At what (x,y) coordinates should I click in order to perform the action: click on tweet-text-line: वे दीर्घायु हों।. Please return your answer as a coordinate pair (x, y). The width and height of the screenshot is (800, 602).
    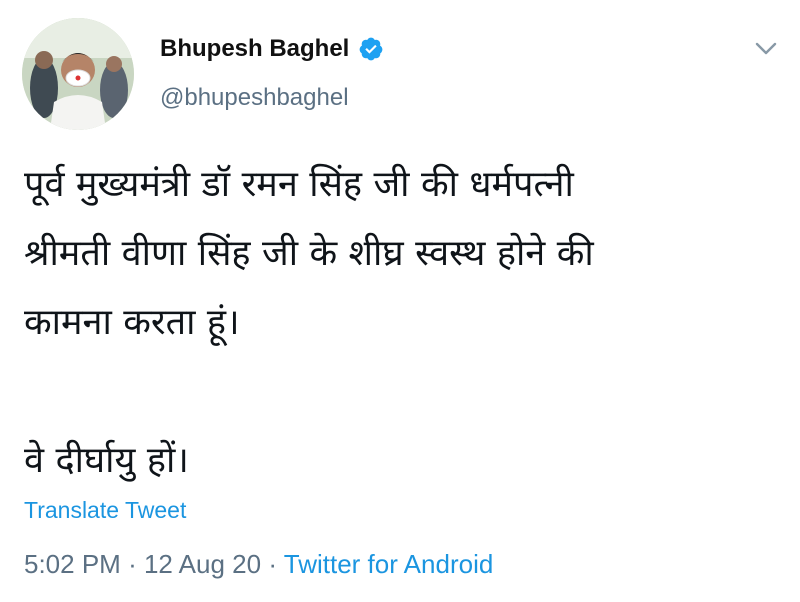
    Looking at the image, I should click on (106, 460).